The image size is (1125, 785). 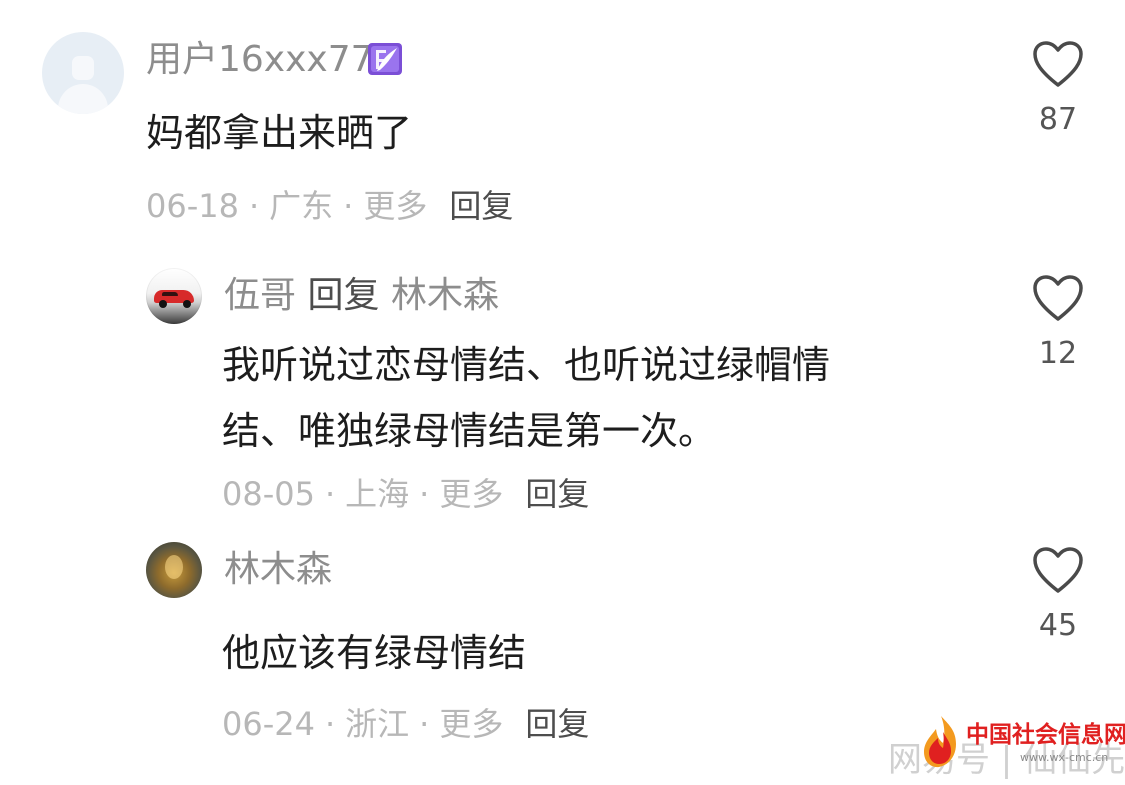 What do you see at coordinates (1058, 119) in the screenshot?
I see `like-count: 87` at bounding box center [1058, 119].